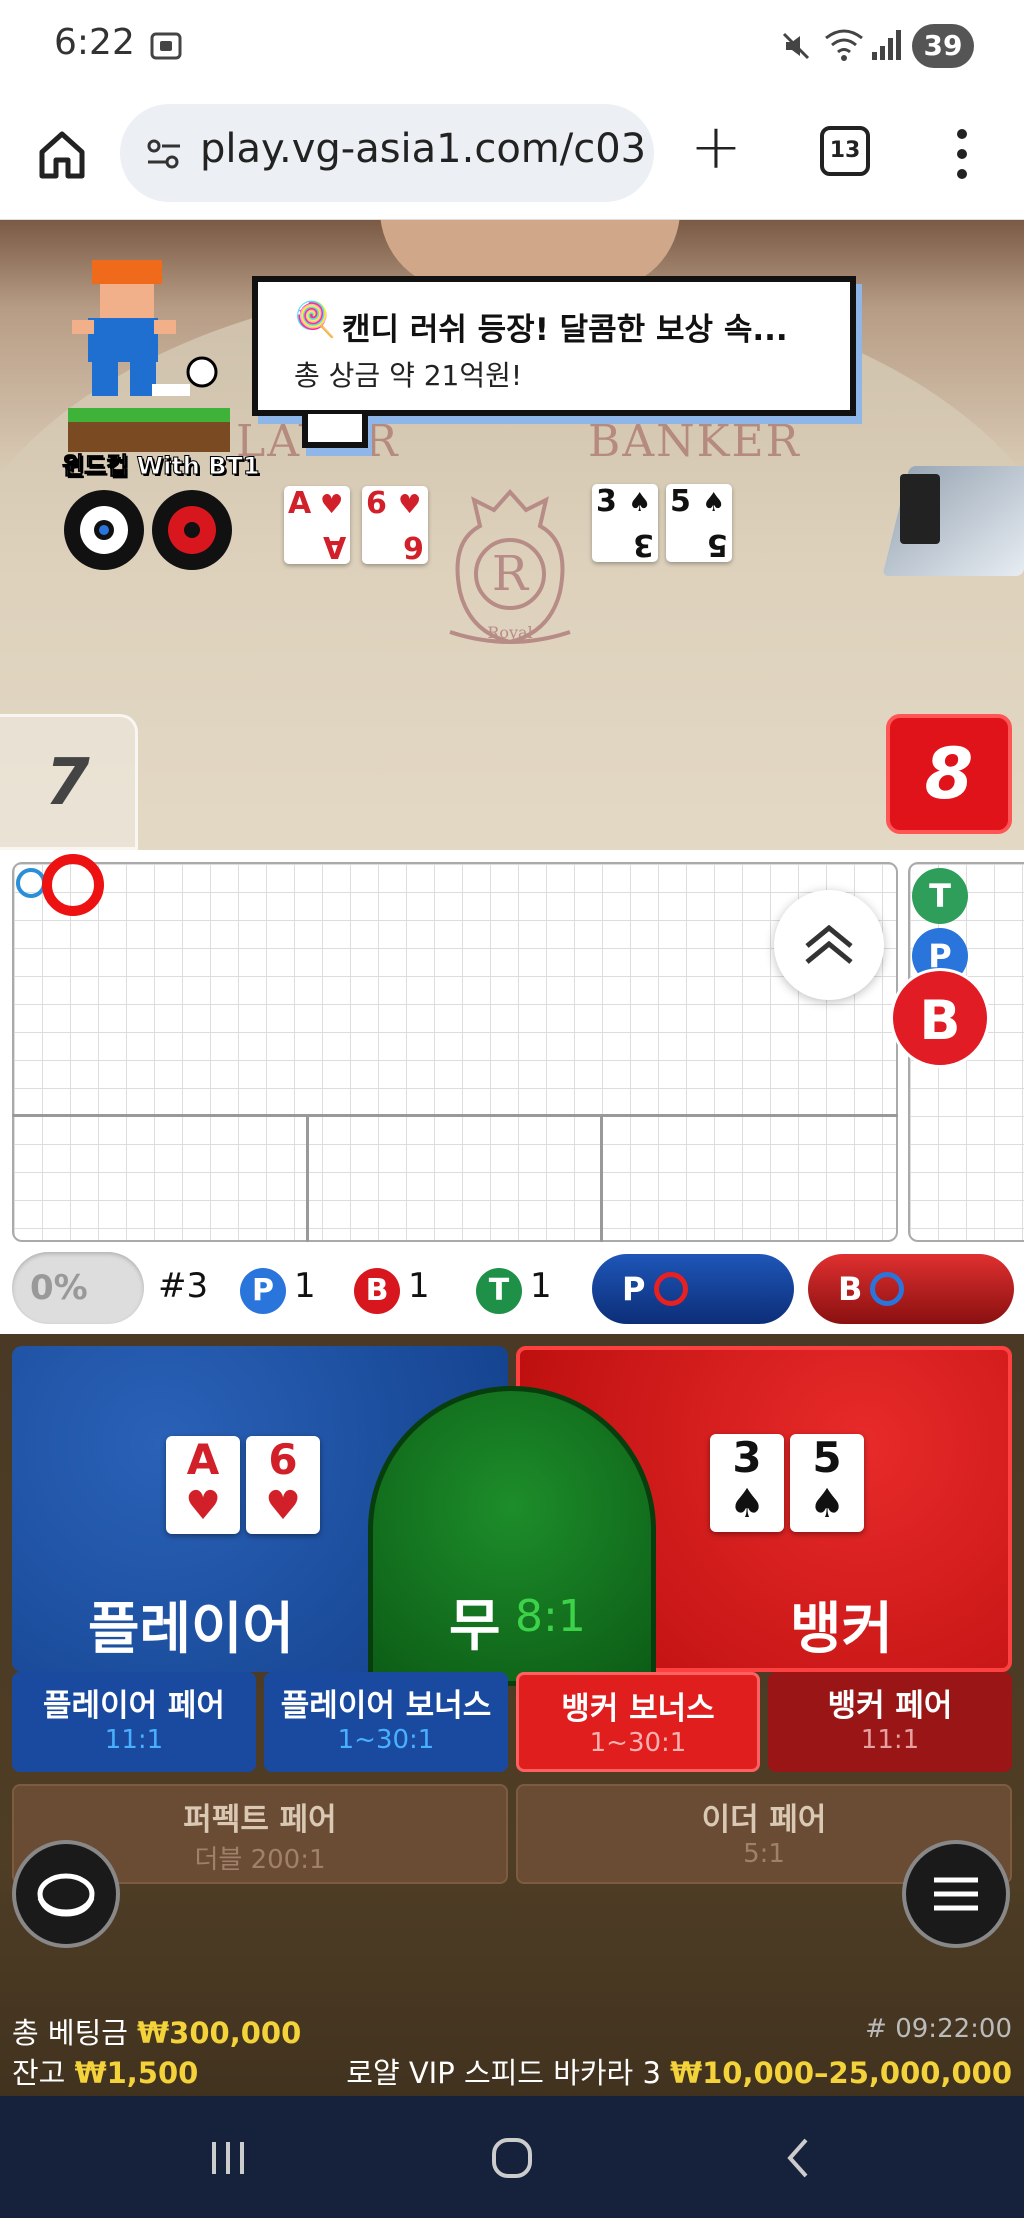 This screenshot has height=2218, width=1024. I want to click on mascot-label: 윈드컵 With BT1, so click(161, 466).